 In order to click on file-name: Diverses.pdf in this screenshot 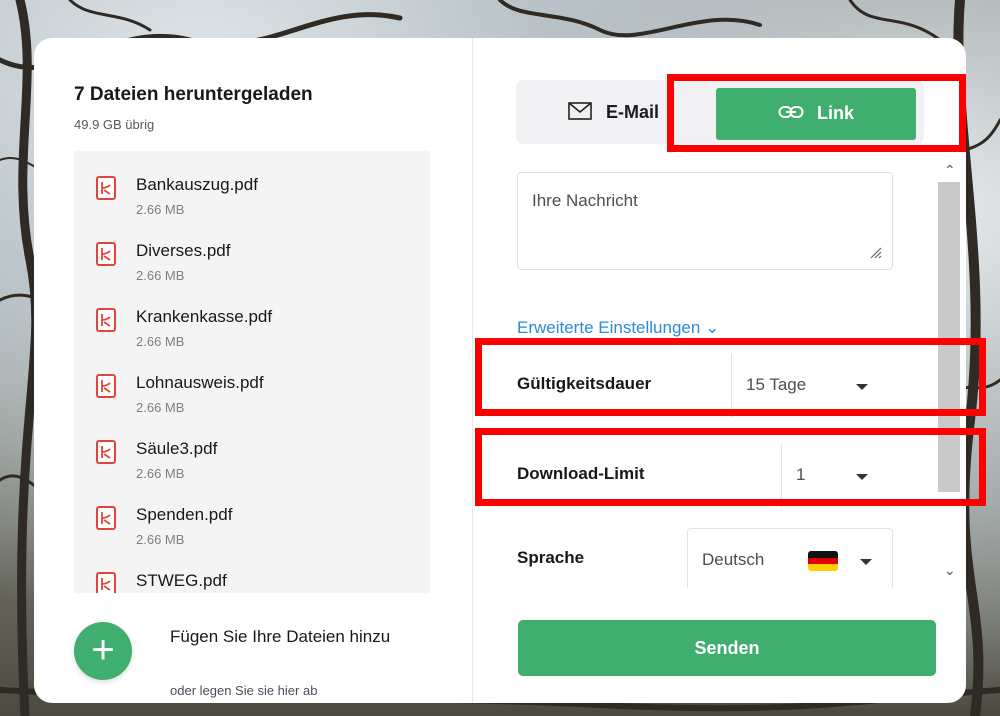, I will do `click(183, 250)`.